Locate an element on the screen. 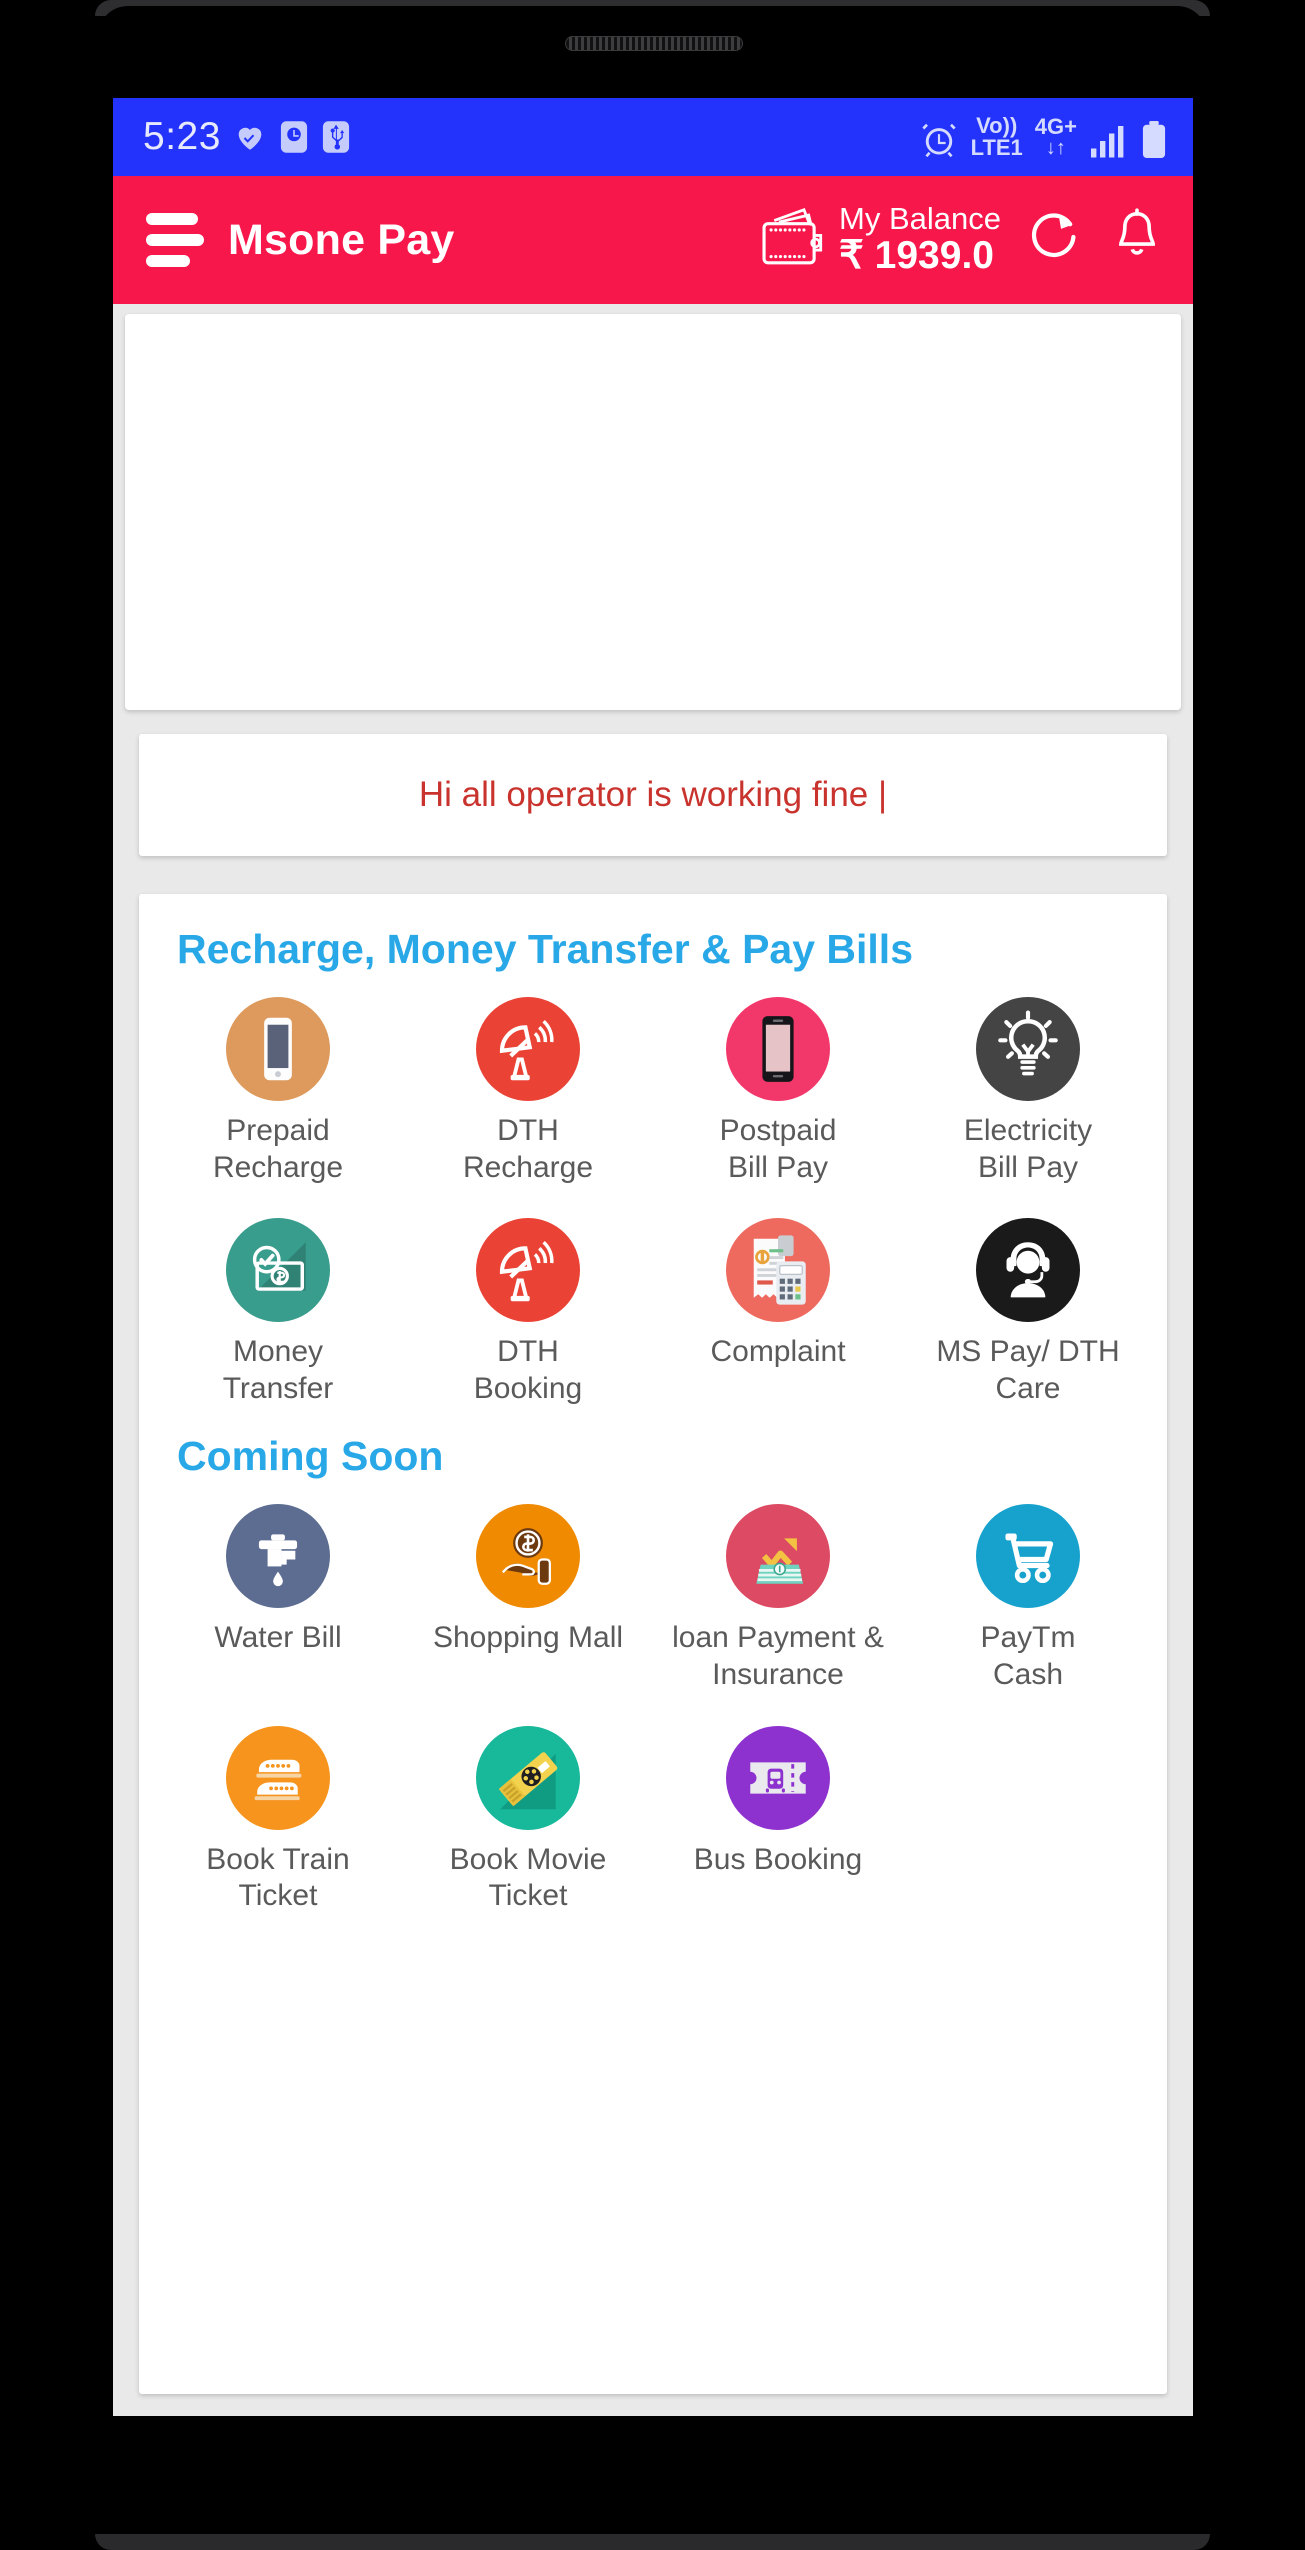 This screenshot has width=1305, height=2550. notice-text: Hi all operator is working fine | is located at coordinates (653, 794).